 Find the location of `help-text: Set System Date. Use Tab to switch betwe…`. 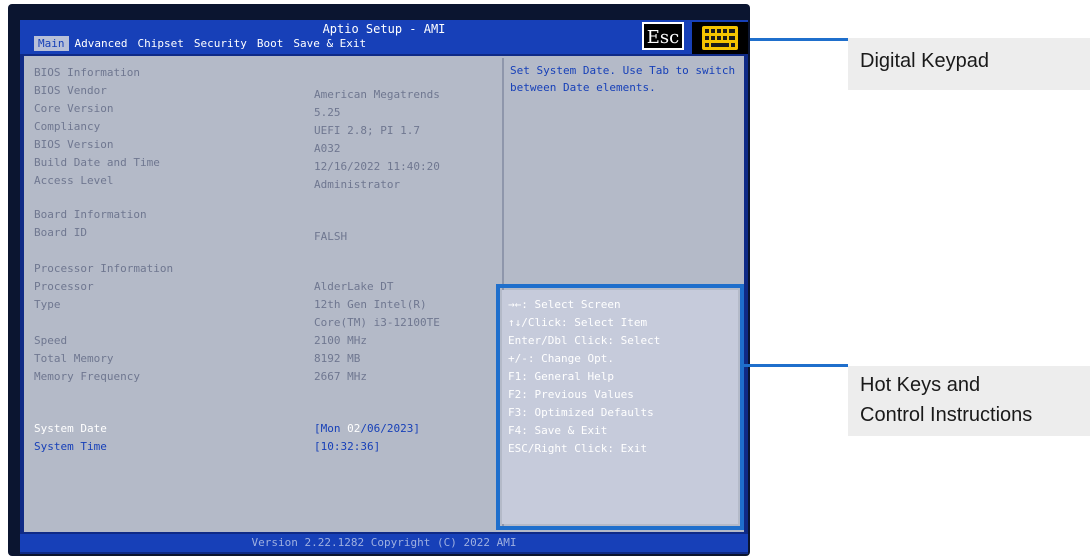

help-text: Set System Date. Use Tab to switch betwe… is located at coordinates (623, 79).